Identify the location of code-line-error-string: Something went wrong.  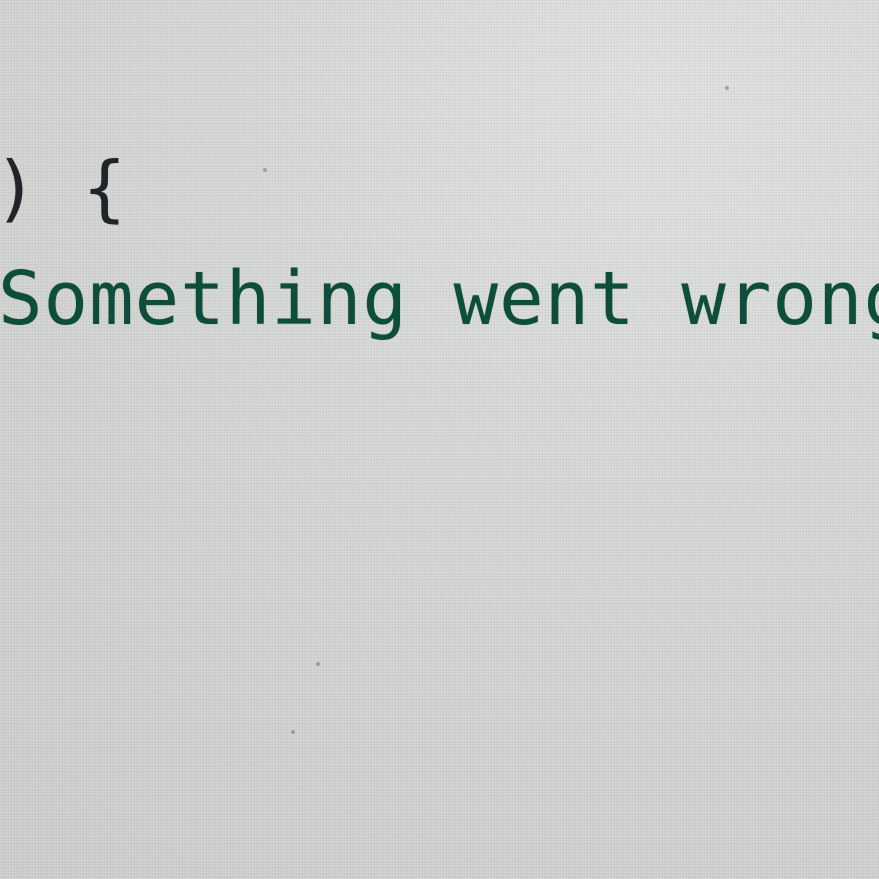
(439, 299).